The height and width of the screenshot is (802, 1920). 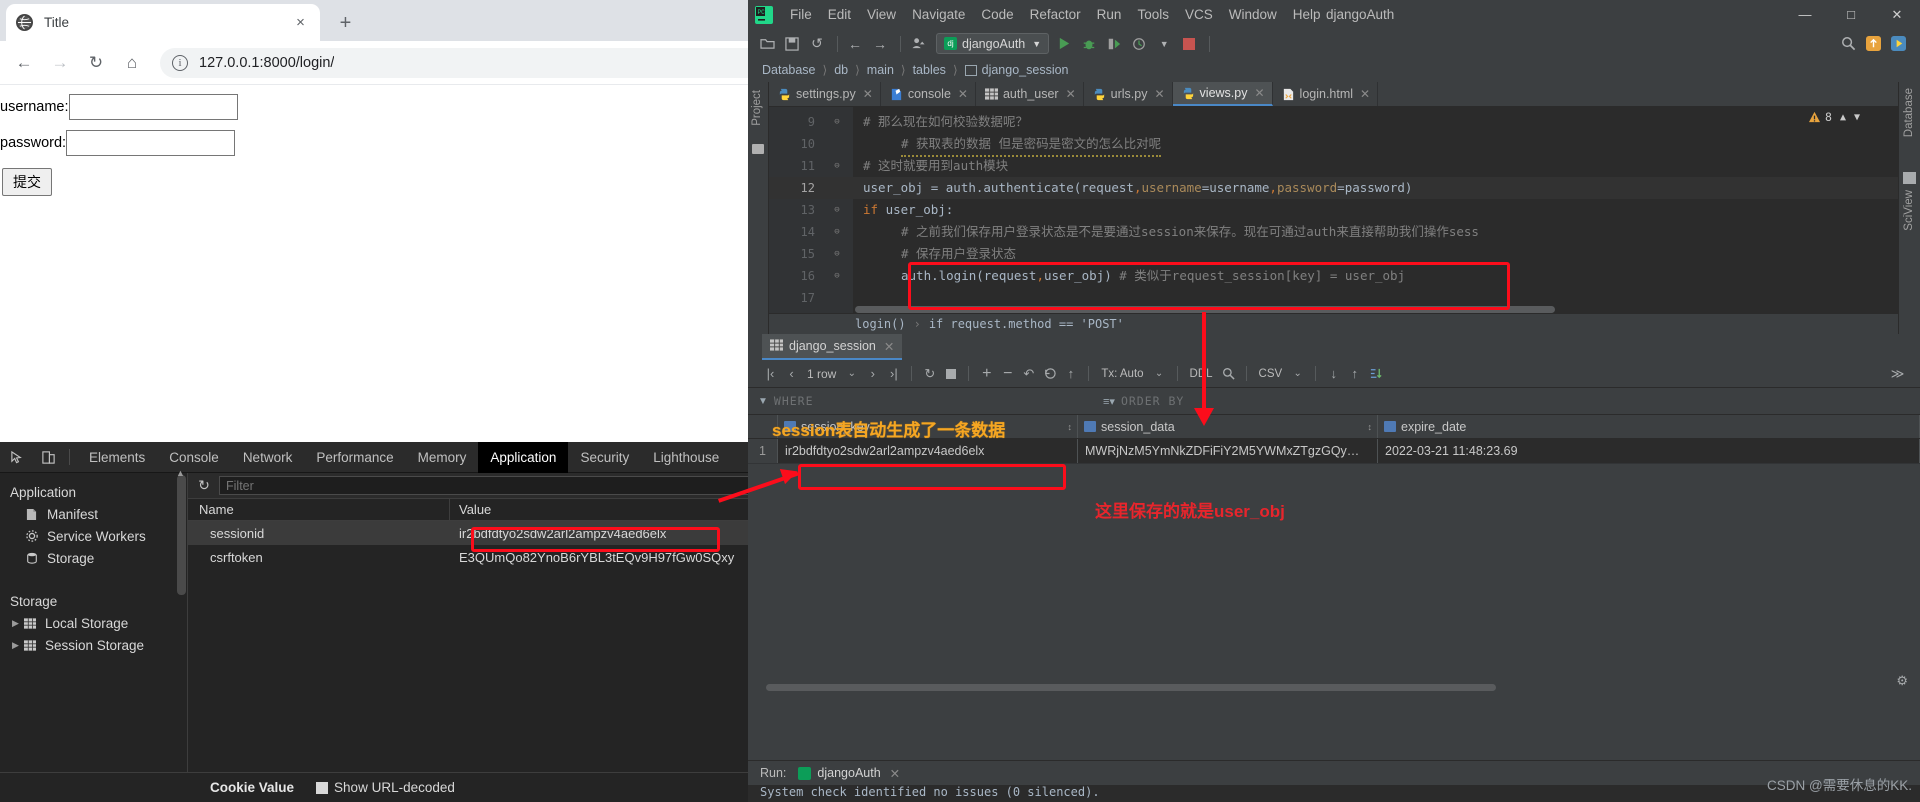 What do you see at coordinates (767, 44) in the screenshot?
I see `open-folder-icon` at bounding box center [767, 44].